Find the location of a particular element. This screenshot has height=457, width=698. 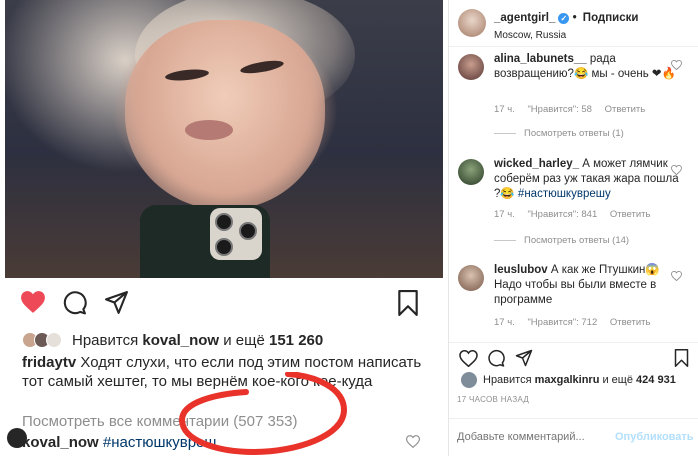

photo-lips is located at coordinates (209, 130).